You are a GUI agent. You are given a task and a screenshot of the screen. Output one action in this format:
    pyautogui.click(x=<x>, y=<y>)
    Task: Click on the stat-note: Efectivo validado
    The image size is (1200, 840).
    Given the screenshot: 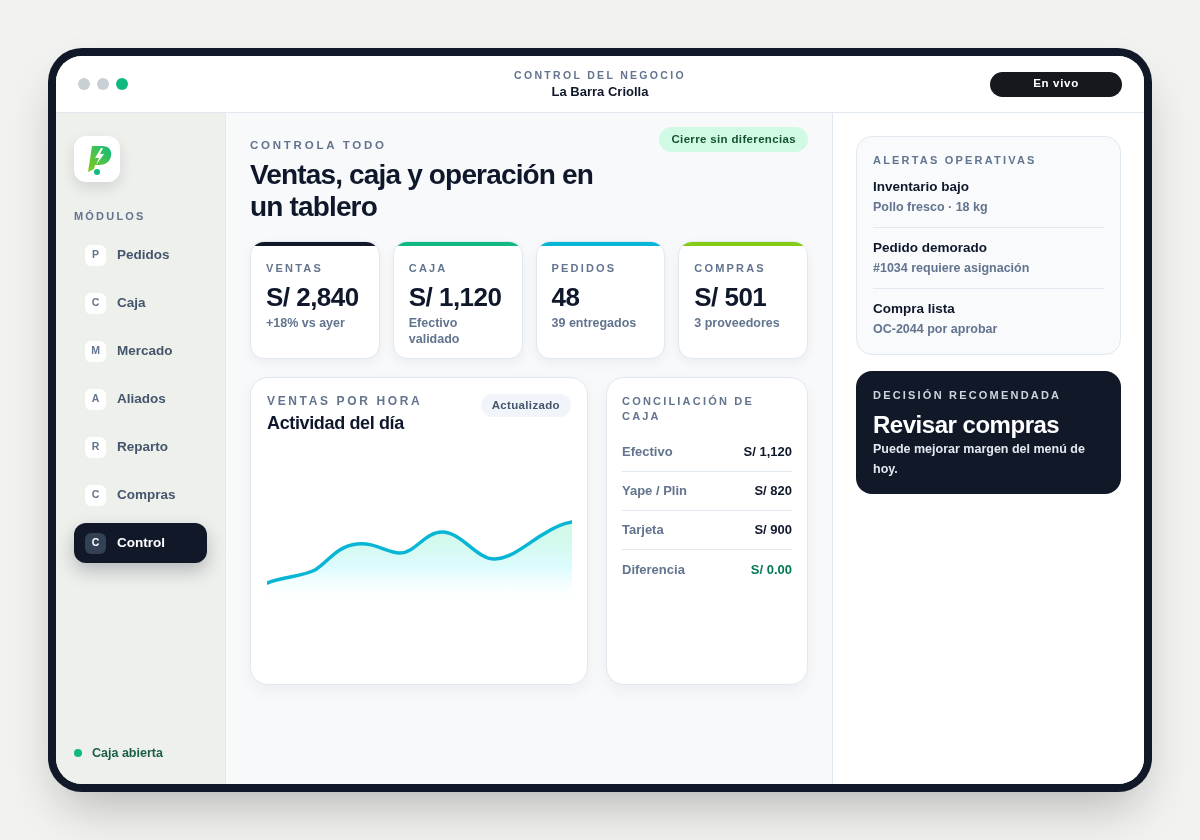 What is the action you would take?
    pyautogui.click(x=434, y=331)
    